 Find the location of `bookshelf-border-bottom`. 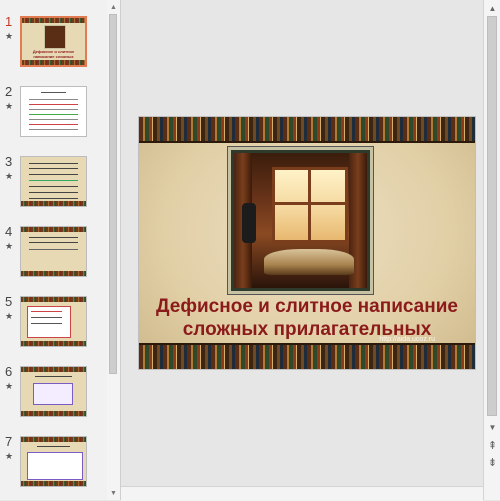

bookshelf-border-bottom is located at coordinates (307, 356).